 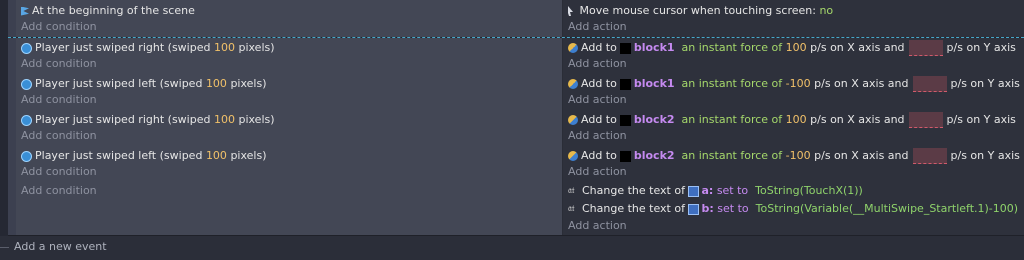 What do you see at coordinates (289, 208) in the screenshot?
I see `conditions-column: Add condition` at bounding box center [289, 208].